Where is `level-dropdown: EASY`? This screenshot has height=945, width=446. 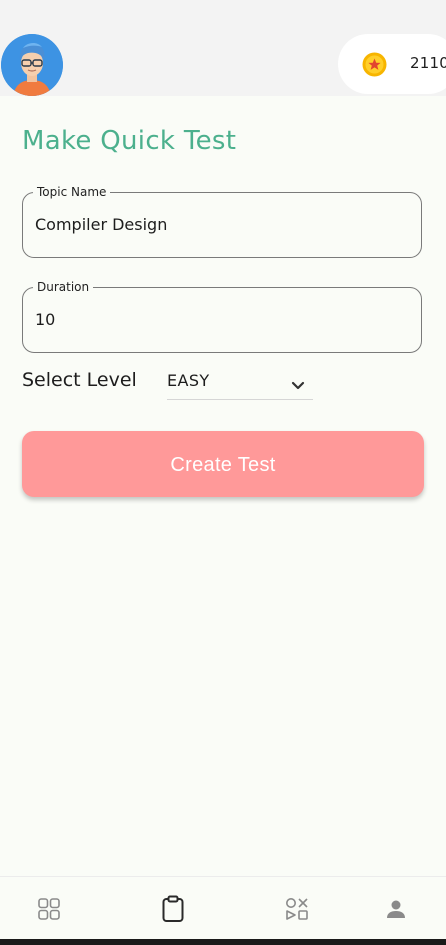
level-dropdown: EASY is located at coordinates (240, 383).